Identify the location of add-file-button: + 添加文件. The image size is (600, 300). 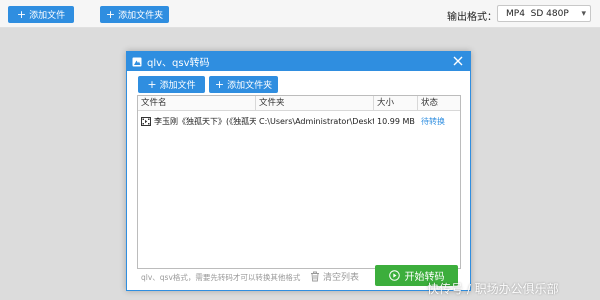
(41, 14).